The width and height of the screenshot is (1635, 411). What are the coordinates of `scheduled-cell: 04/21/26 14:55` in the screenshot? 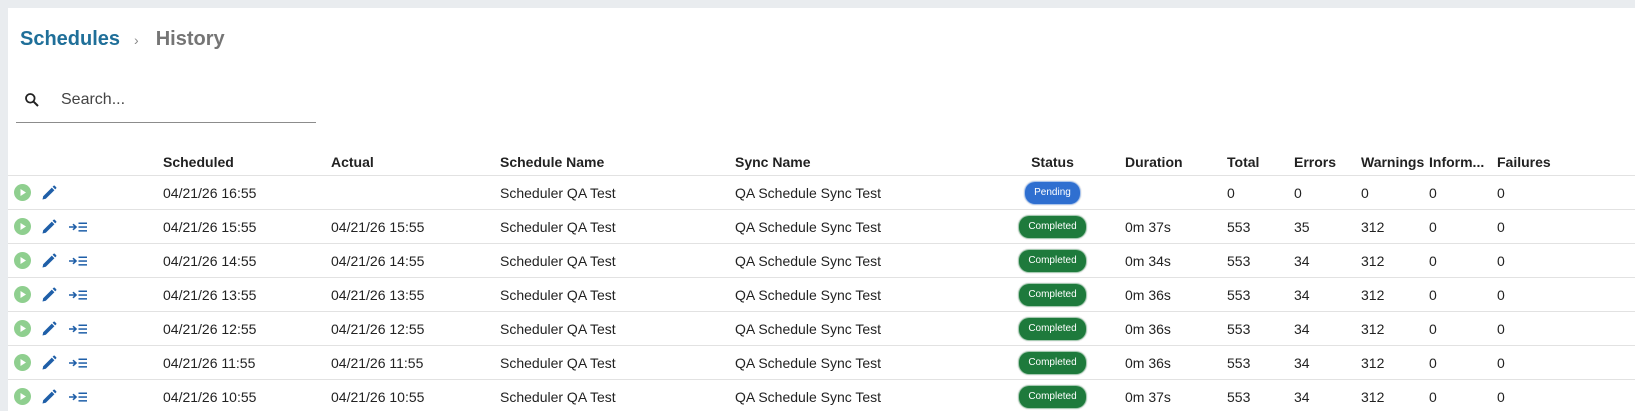 It's located at (247, 260).